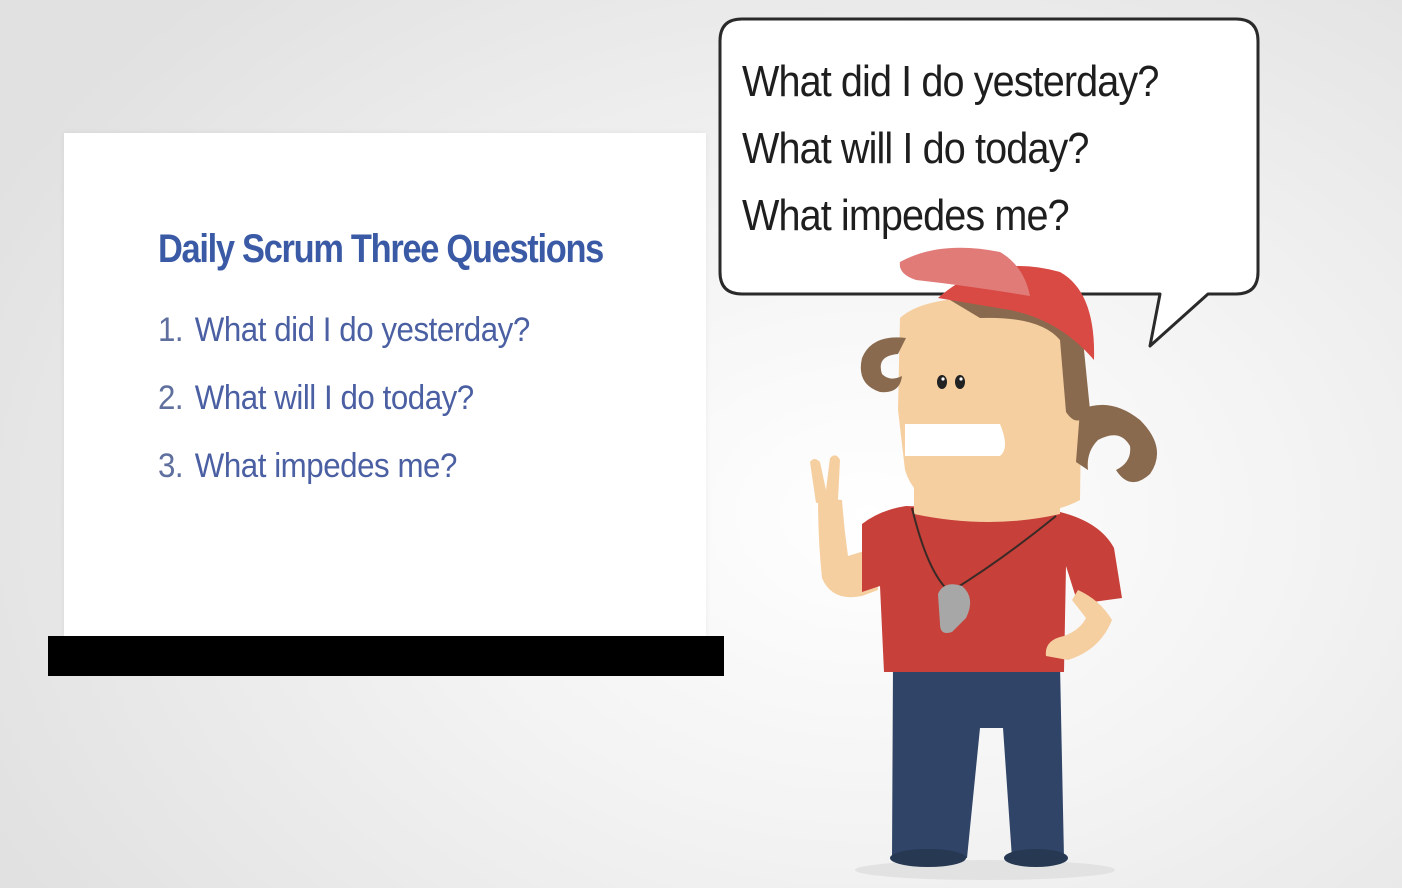 The height and width of the screenshot is (888, 1402). Describe the element at coordinates (928, 858) in the screenshot. I see `left-shoe` at that location.